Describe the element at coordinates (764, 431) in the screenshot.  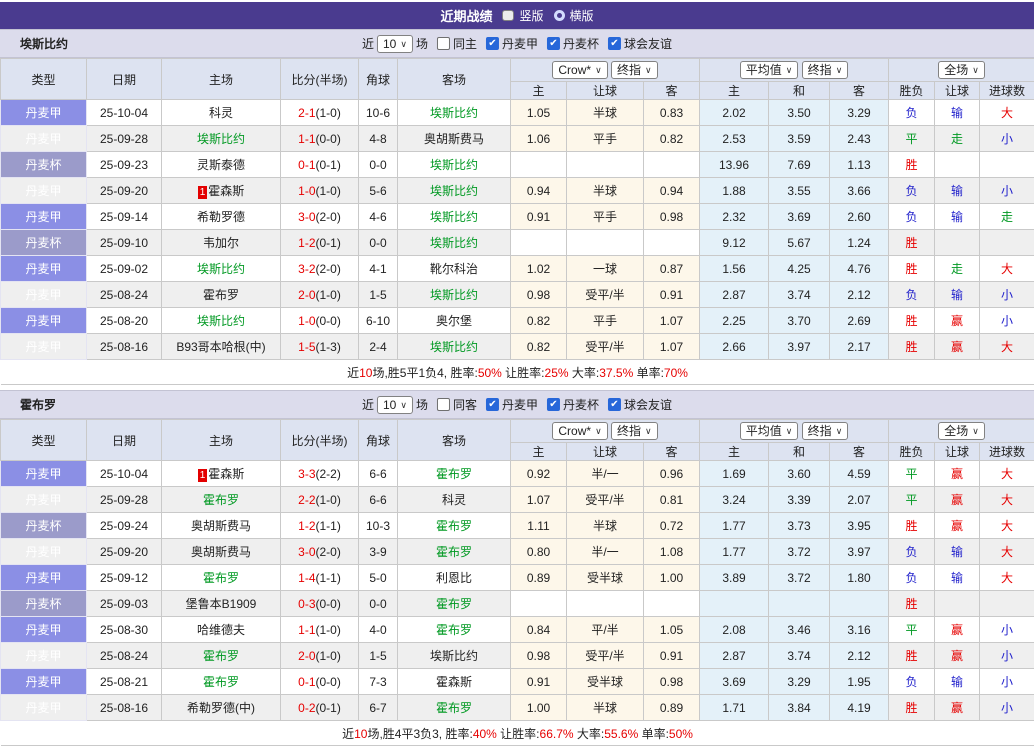
I see `avg-source-value: 平均值` at that location.